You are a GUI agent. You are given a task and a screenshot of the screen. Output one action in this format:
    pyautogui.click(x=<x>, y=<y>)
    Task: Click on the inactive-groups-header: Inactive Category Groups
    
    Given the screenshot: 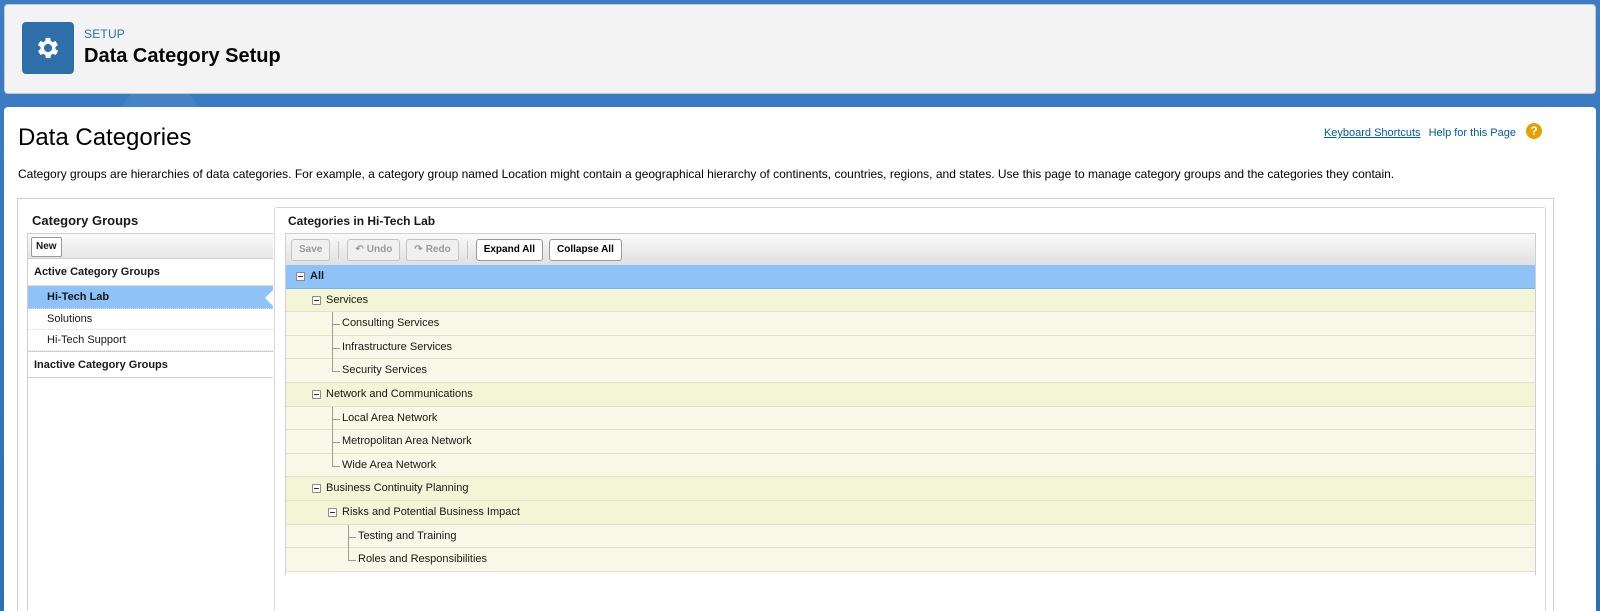 What is the action you would take?
    pyautogui.click(x=150, y=364)
    